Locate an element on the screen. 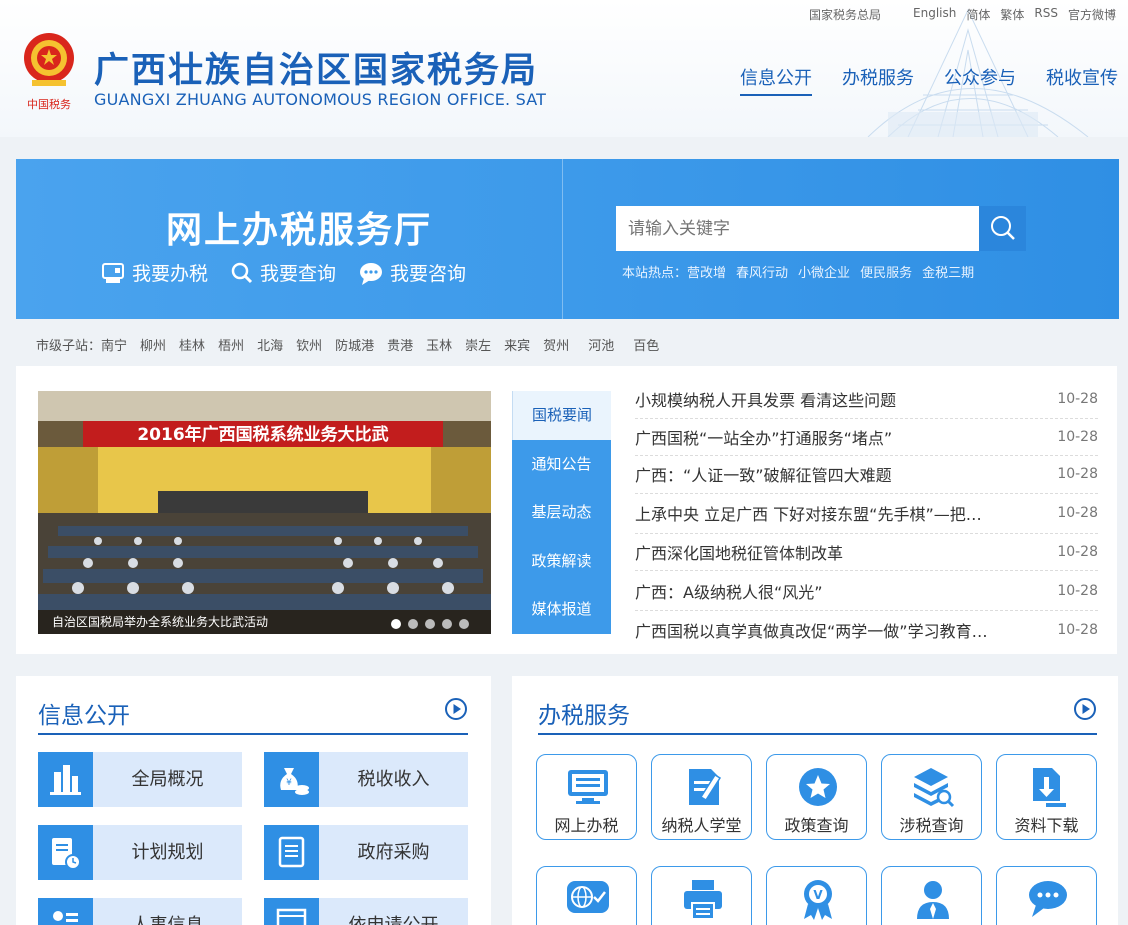  hall-link-consult: 我要咨询 is located at coordinates (412, 272).